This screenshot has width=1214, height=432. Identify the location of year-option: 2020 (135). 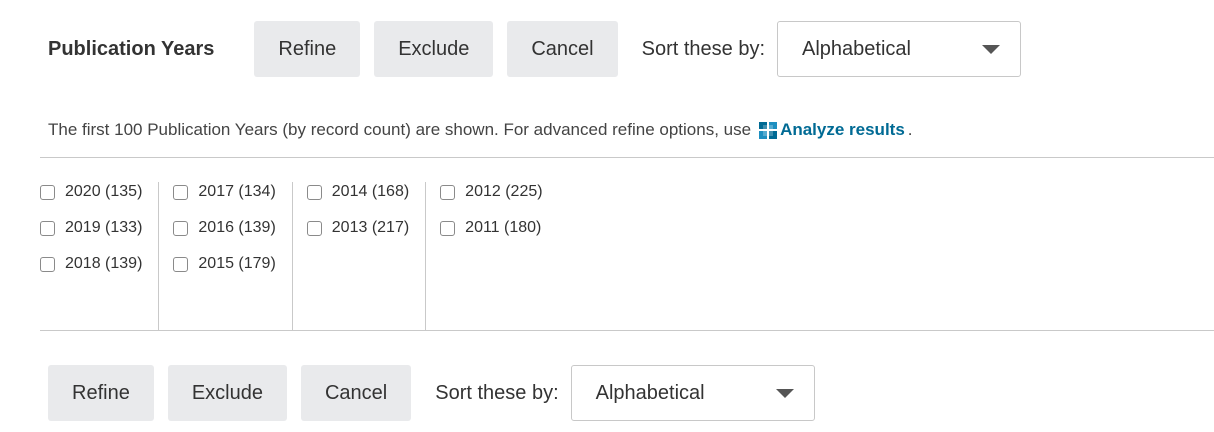
(91, 200).